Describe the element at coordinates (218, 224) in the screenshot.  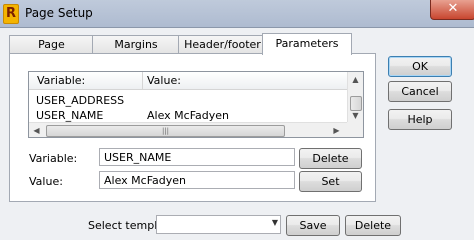
I see `template-select: ▼` at that location.